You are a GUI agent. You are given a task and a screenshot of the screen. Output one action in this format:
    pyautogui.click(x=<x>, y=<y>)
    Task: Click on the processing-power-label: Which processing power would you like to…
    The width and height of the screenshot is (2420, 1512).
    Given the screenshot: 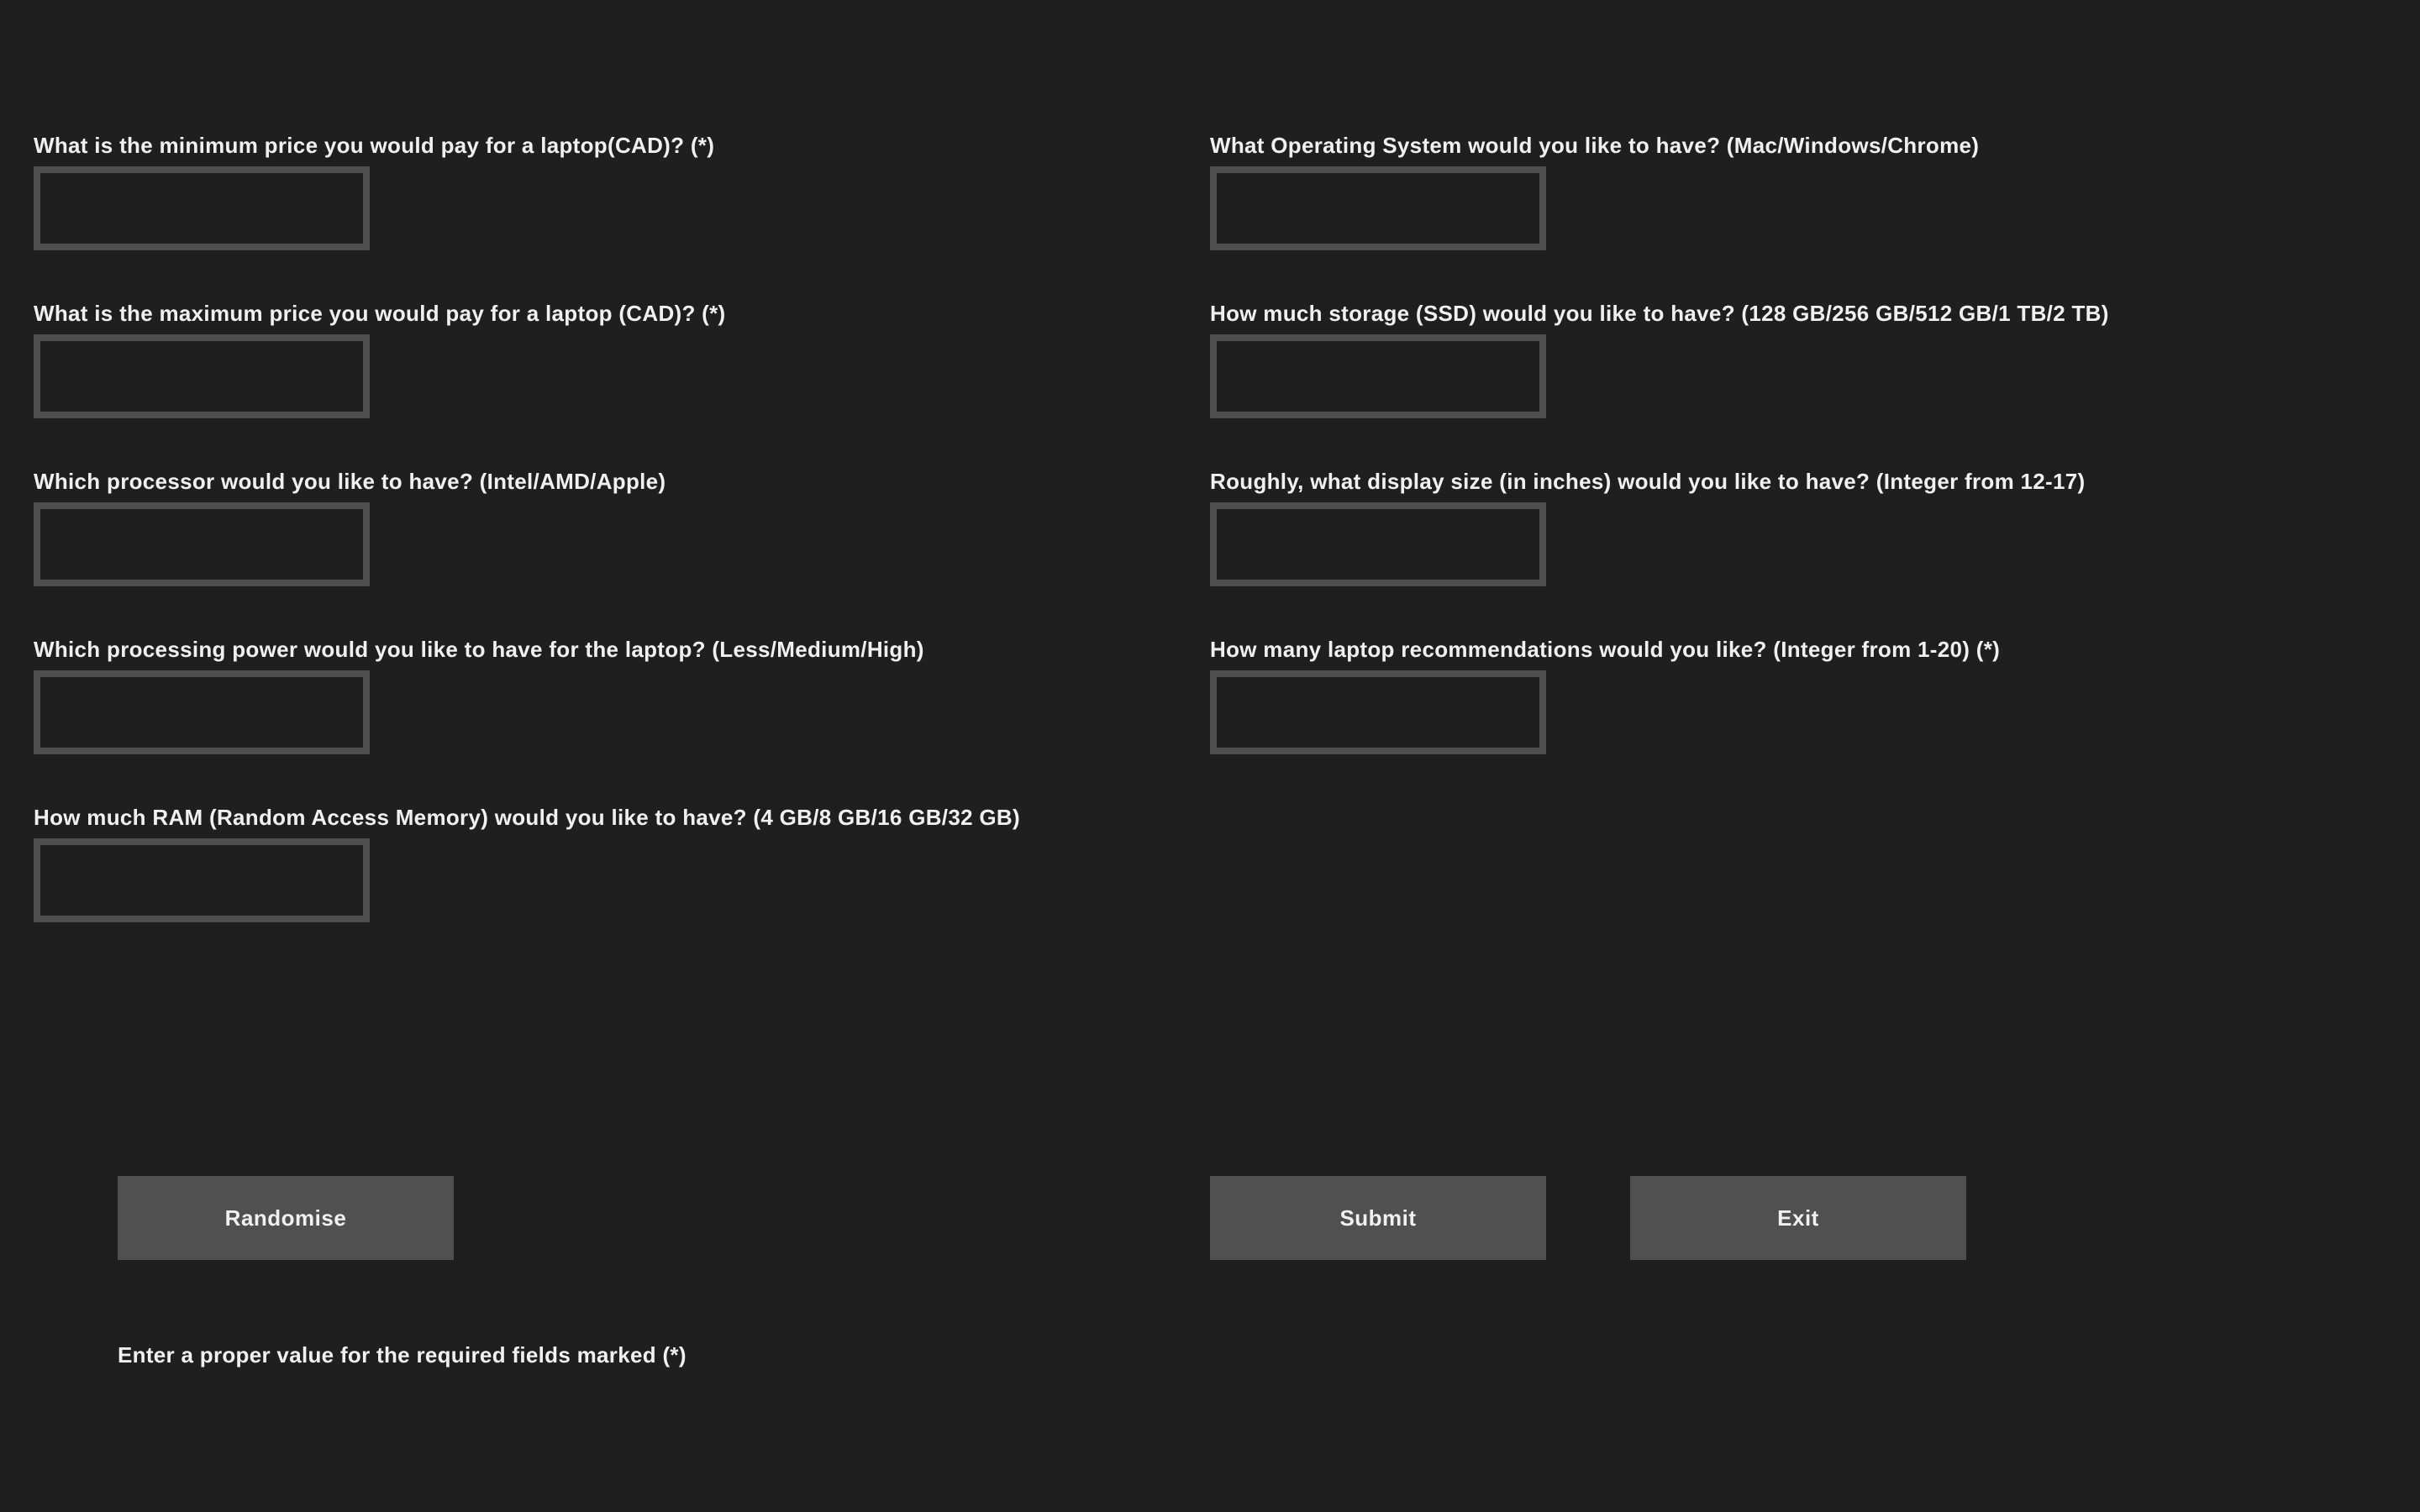 What is the action you would take?
    pyautogui.click(x=479, y=649)
    